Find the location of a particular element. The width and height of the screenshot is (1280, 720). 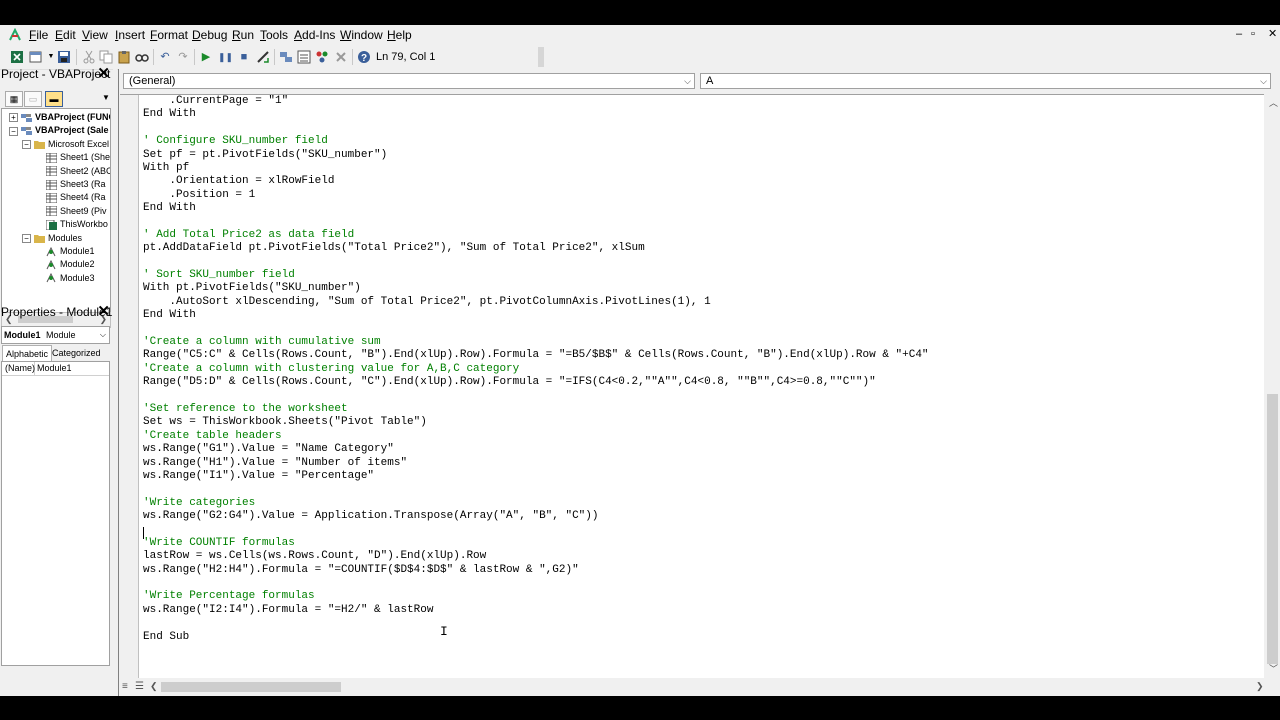

menu-addins: Add-Ins is located at coordinates (314, 35).